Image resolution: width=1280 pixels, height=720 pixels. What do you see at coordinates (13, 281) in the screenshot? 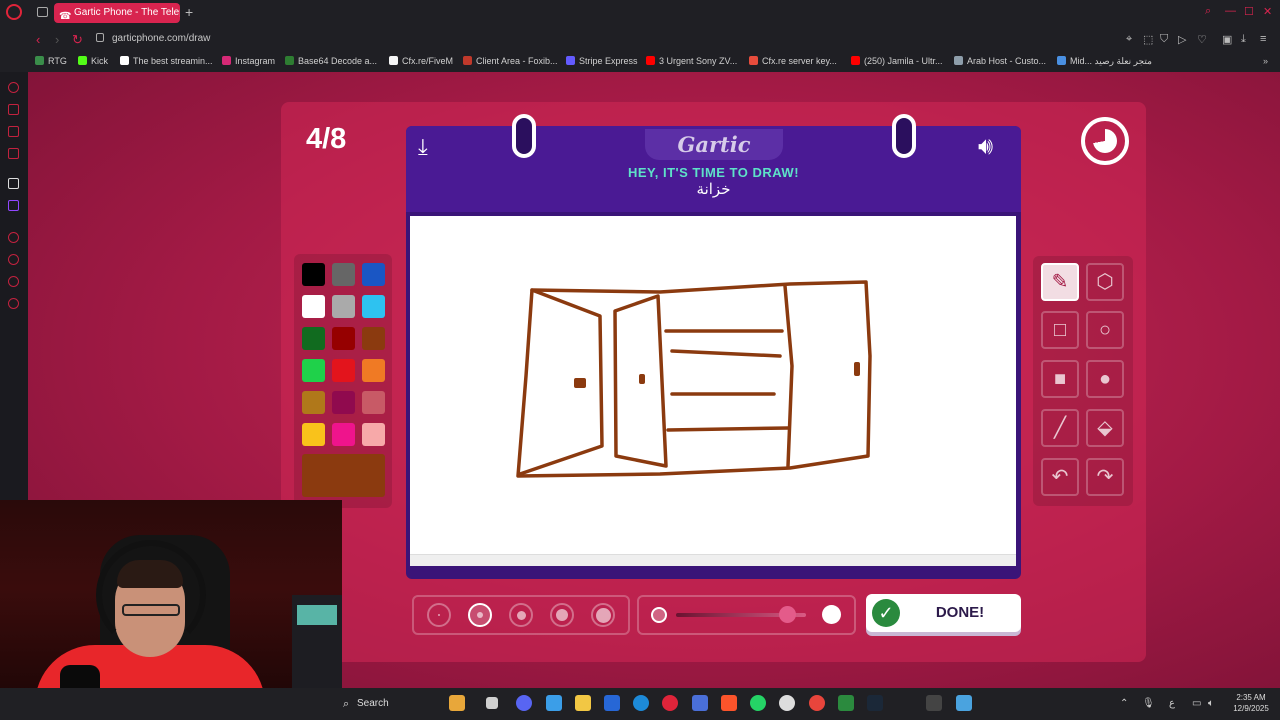
I see `sidebar-extensions-icon` at bounding box center [13, 281].